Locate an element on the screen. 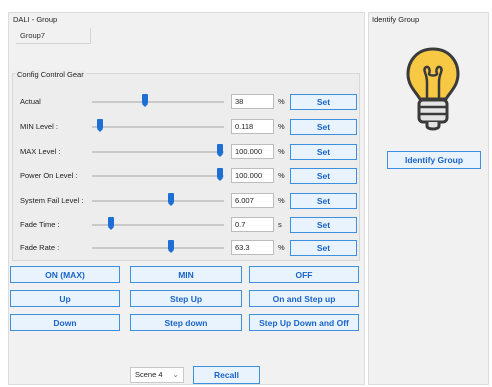 The height and width of the screenshot is (387, 492). power-on-level-set-button: Set is located at coordinates (323, 176).